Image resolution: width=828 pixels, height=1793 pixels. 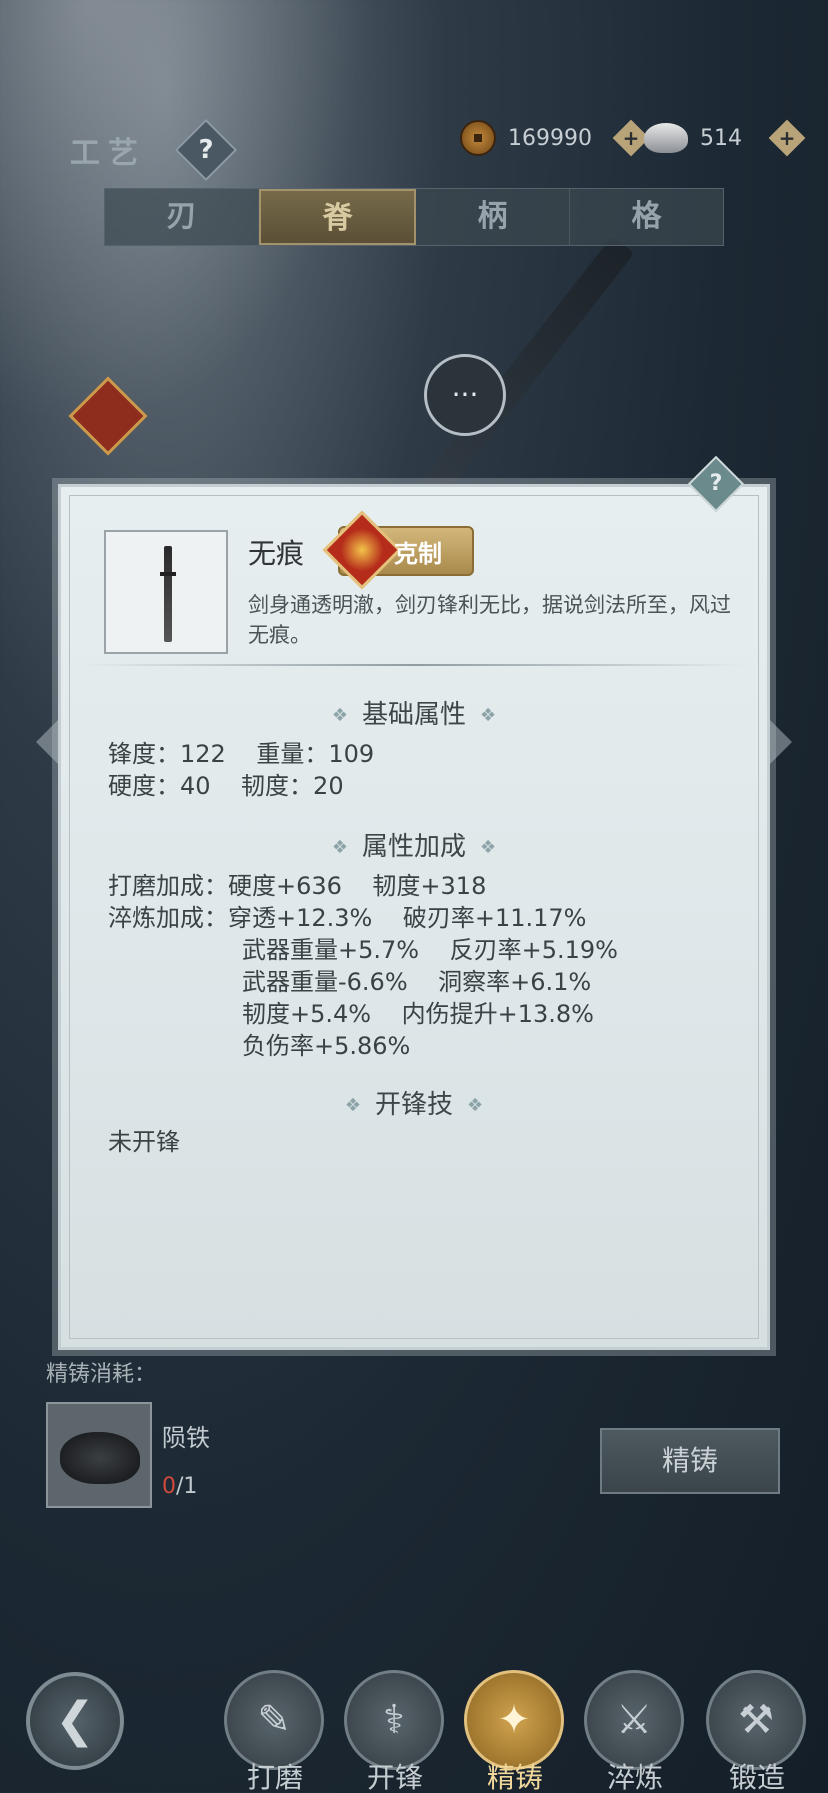 I want to click on forge-icon: ⚒, so click(x=756, y=1720).